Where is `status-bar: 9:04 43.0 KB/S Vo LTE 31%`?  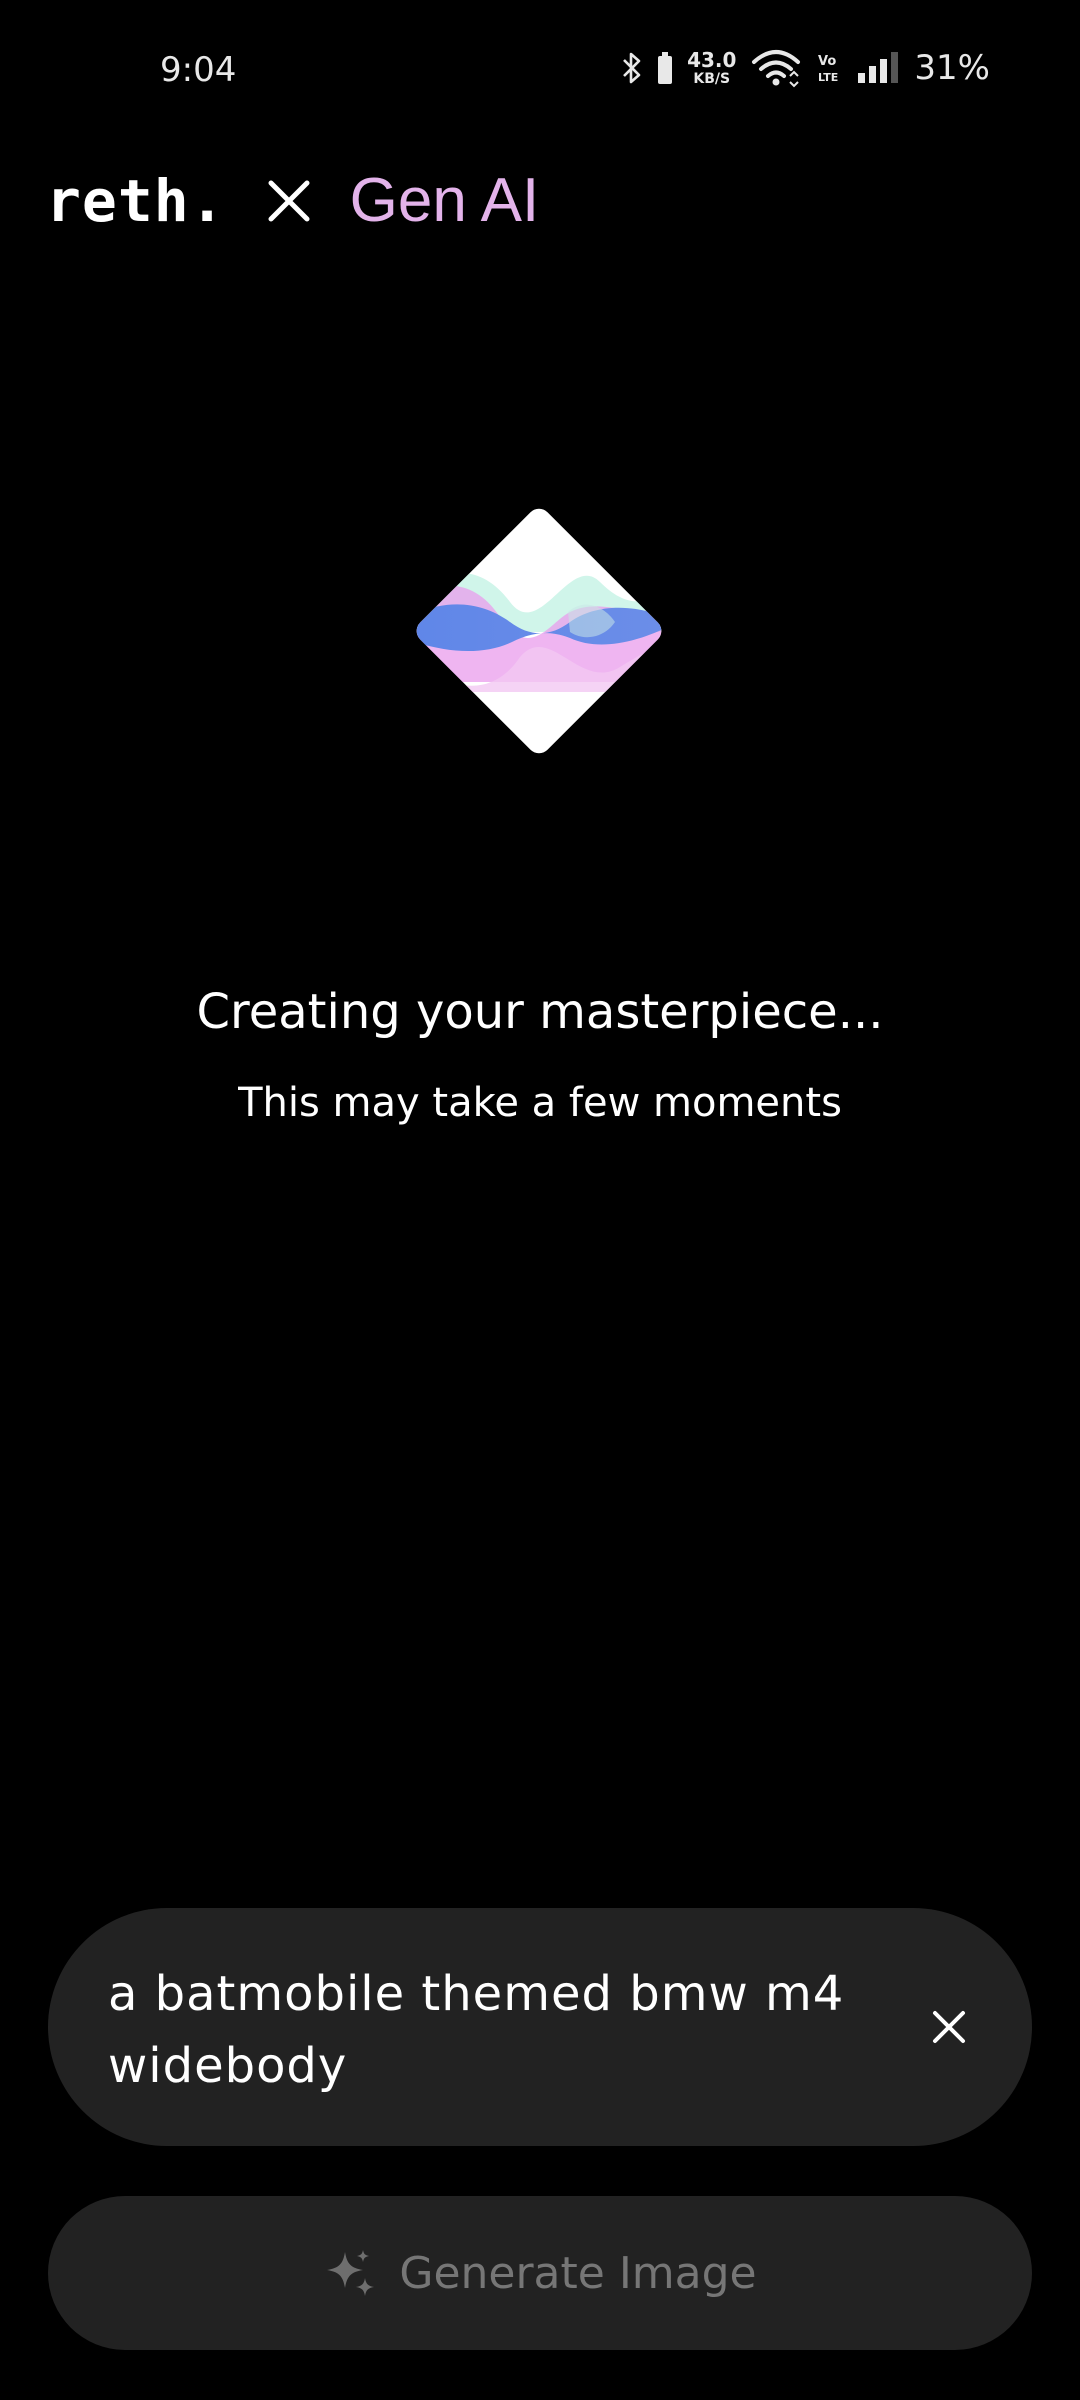
status-bar: 9:04 43.0 KB/S Vo LTE 31% is located at coordinates (540, 70).